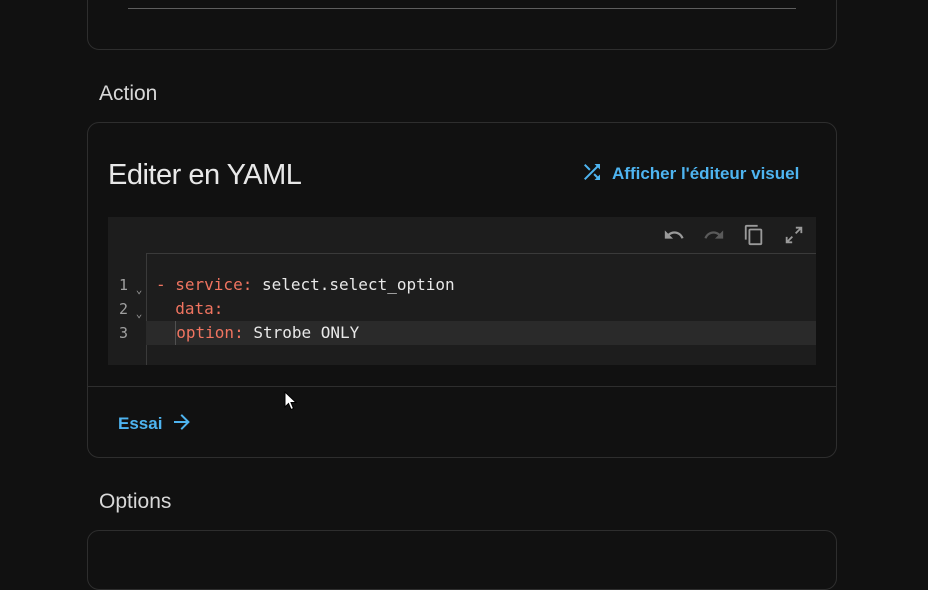 This screenshot has height=590, width=928. I want to click on yaml-dash: -, so click(166, 284).